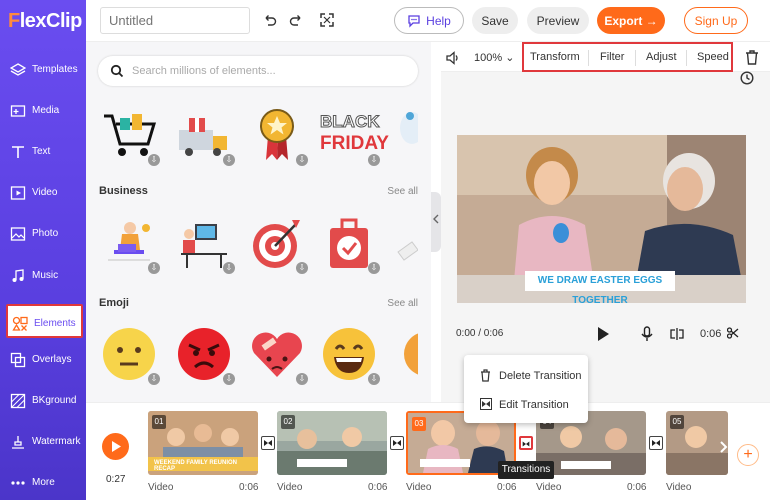 The image size is (770, 503). What do you see at coordinates (116, 479) in the screenshot?
I see `timeline-duration: 0:27` at bounding box center [116, 479].